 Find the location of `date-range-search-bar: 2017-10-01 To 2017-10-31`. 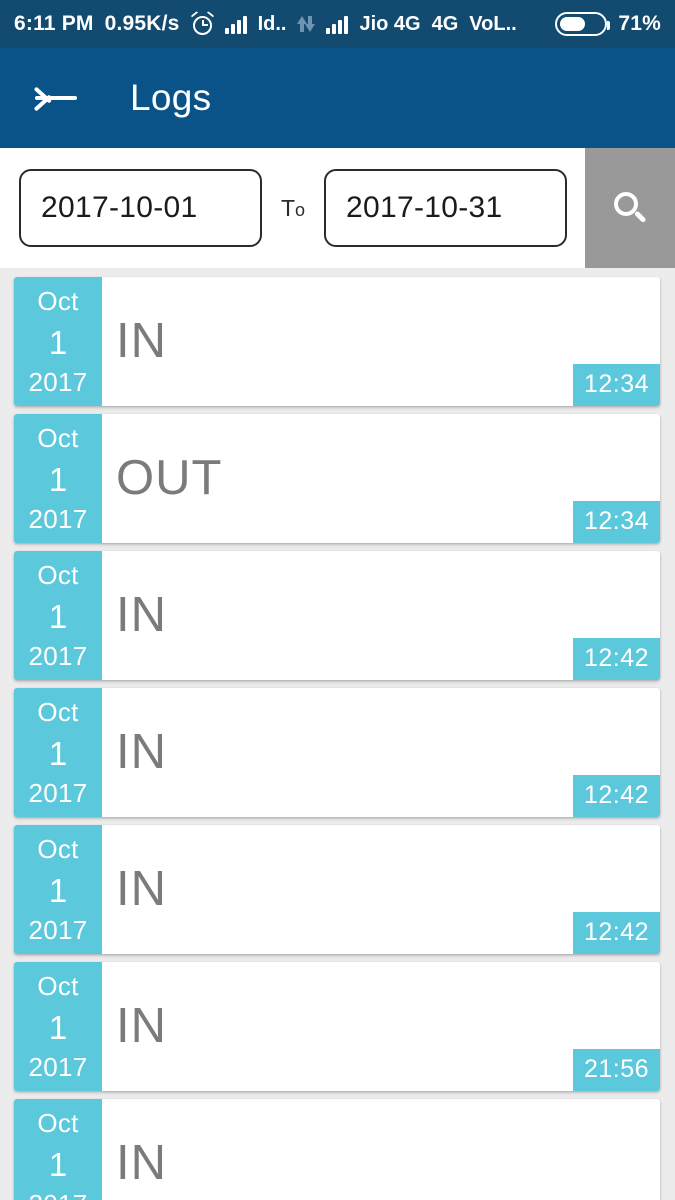

date-range-search-bar: 2017-10-01 To 2017-10-31 is located at coordinates (337, 208).